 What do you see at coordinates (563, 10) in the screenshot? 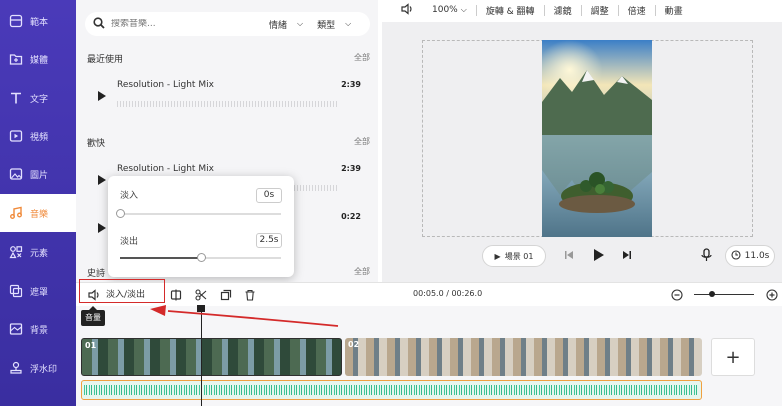
I see `filter-button: 濾鏡` at bounding box center [563, 10].